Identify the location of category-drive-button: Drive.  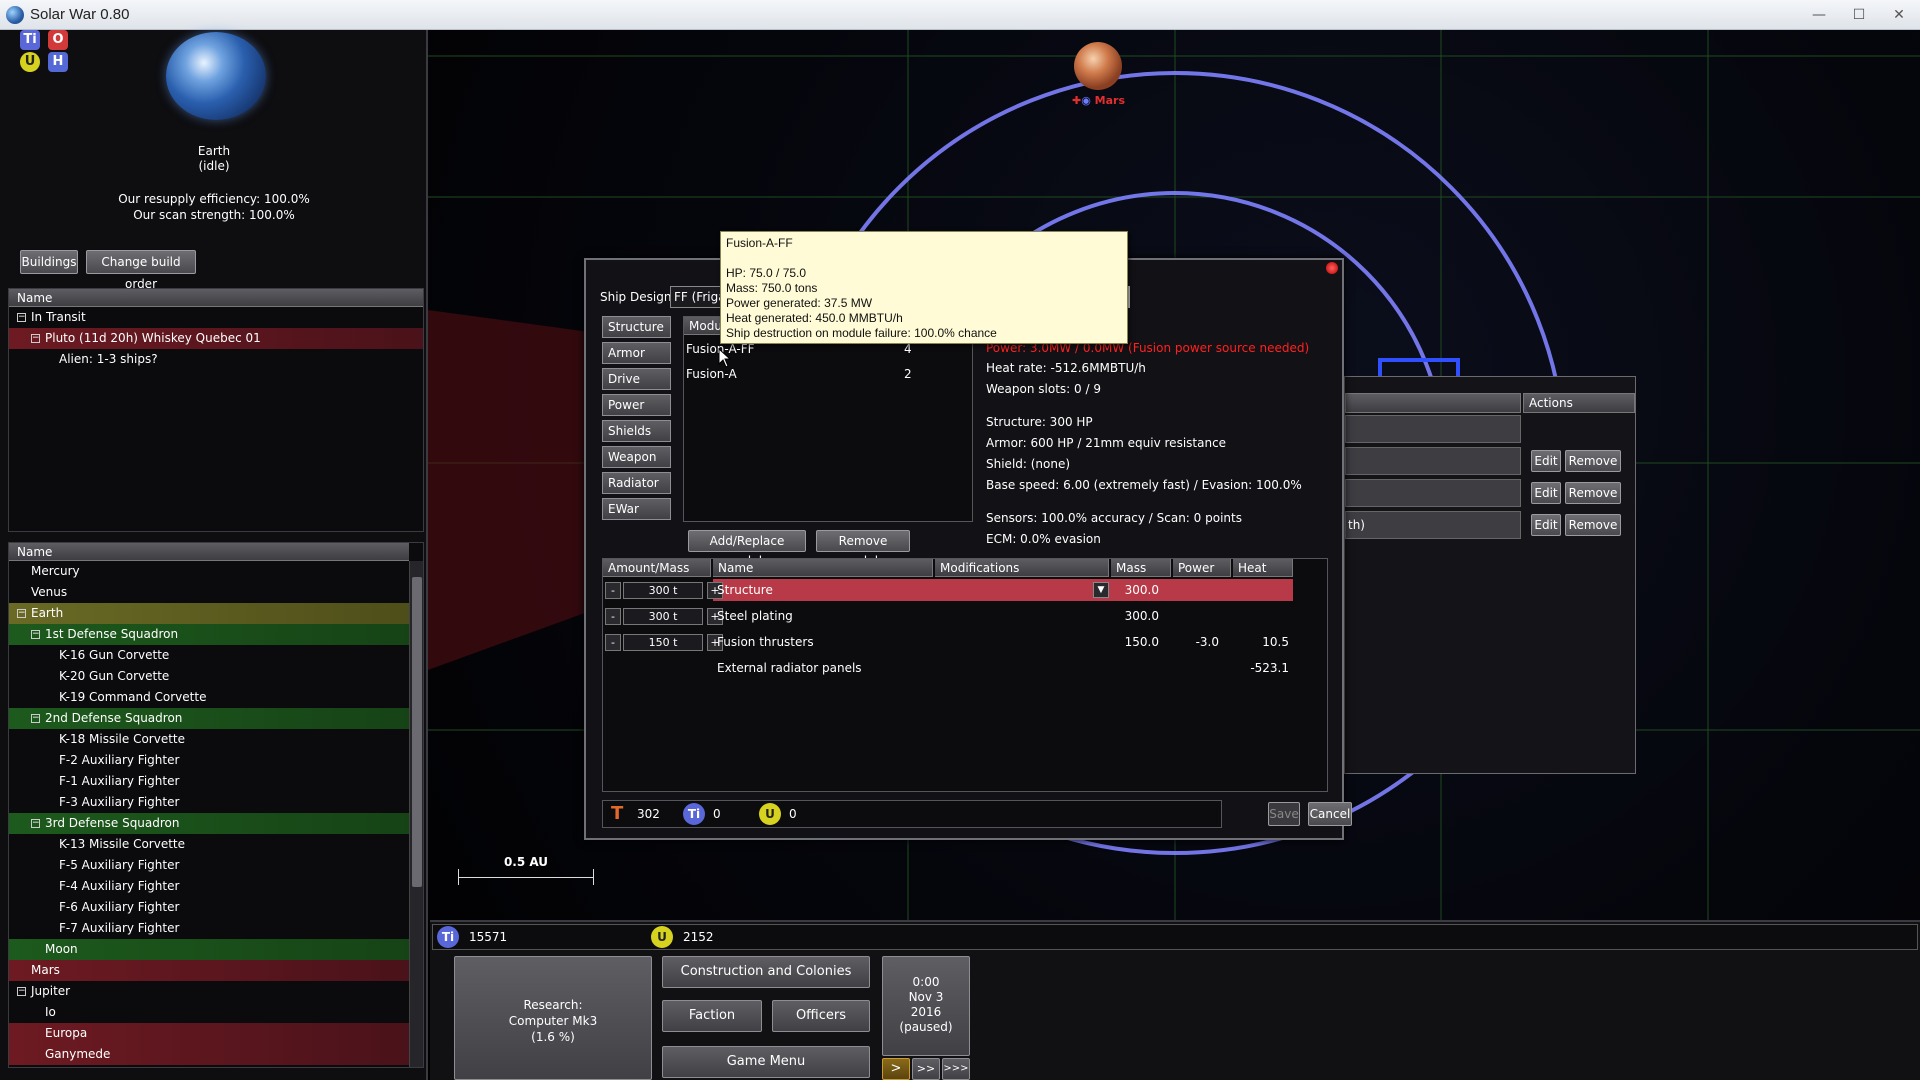
(636, 379).